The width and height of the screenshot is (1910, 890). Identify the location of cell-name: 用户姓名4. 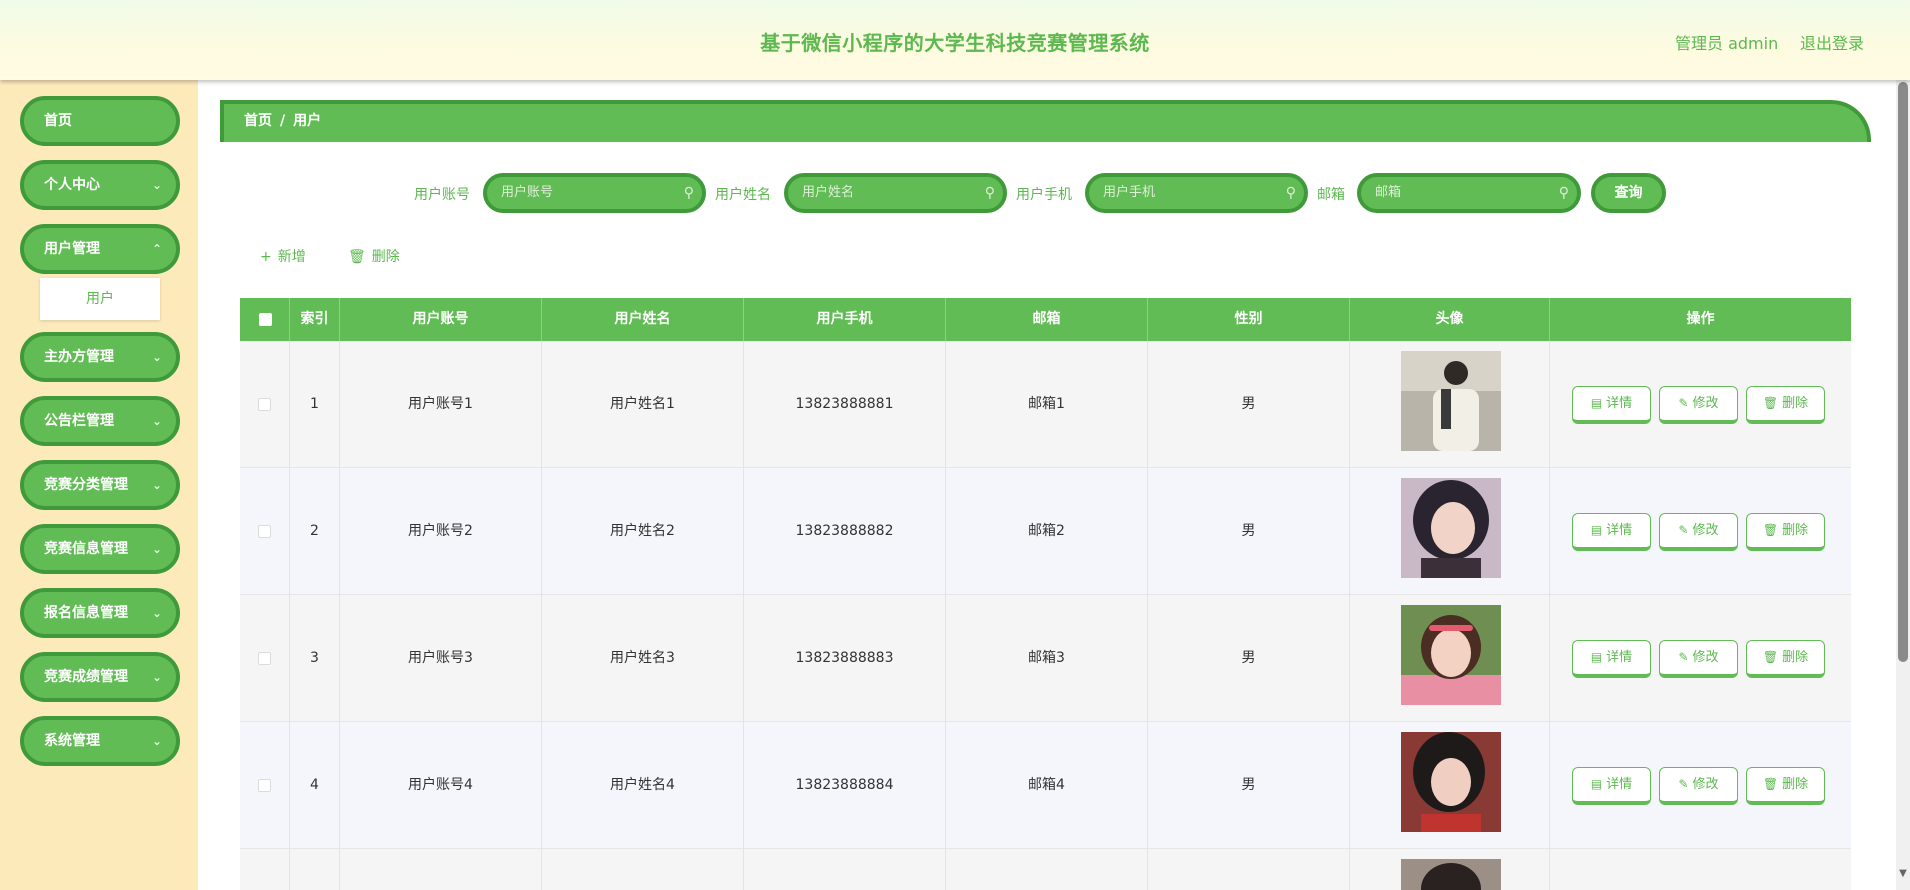
(643, 785).